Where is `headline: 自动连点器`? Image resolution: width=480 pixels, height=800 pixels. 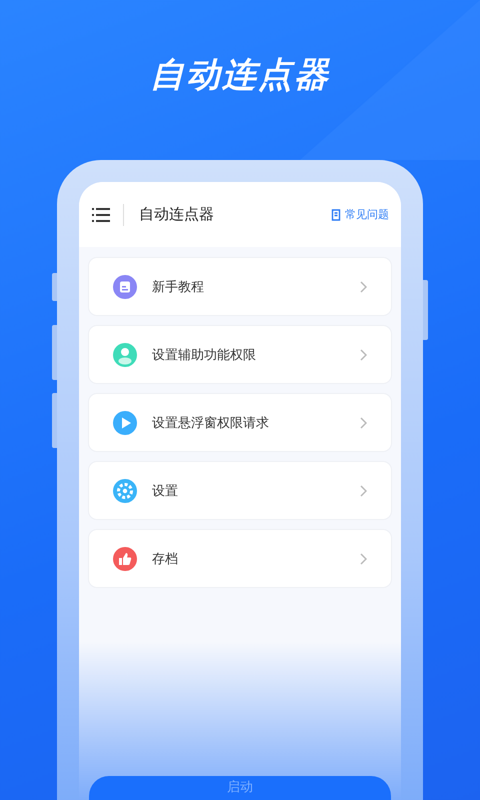 headline: 自动连点器 is located at coordinates (240, 75).